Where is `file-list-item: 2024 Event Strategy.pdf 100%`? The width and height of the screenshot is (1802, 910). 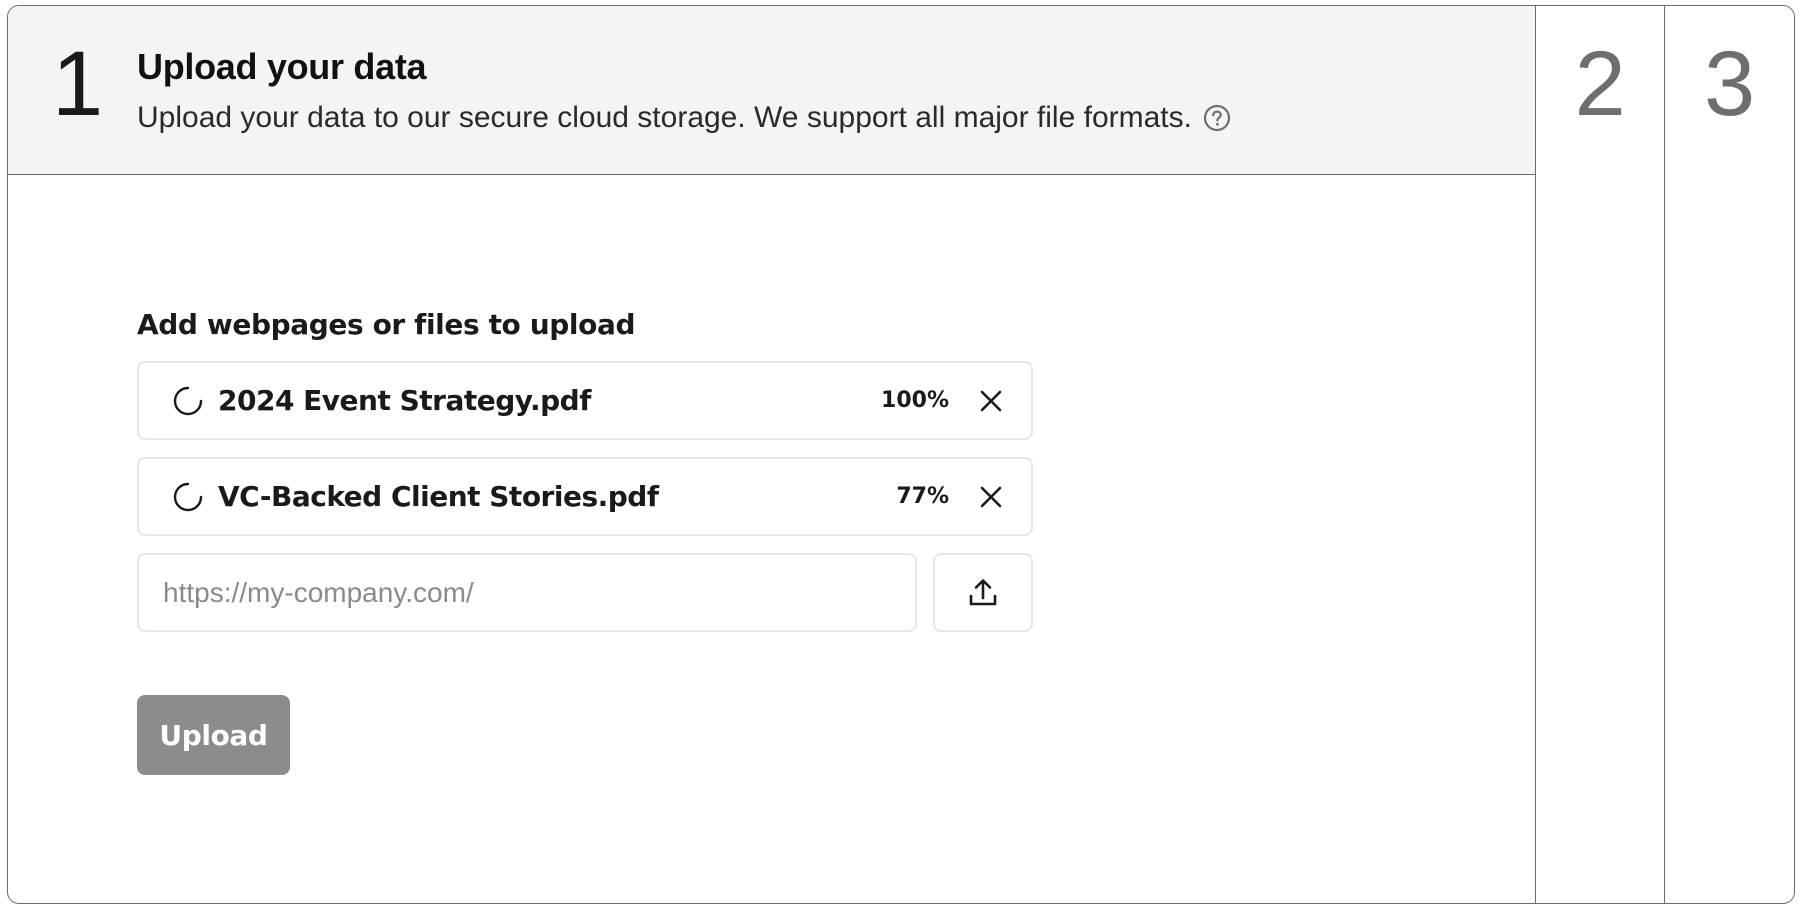 file-list-item: 2024 Event Strategy.pdf 100% is located at coordinates (585, 400).